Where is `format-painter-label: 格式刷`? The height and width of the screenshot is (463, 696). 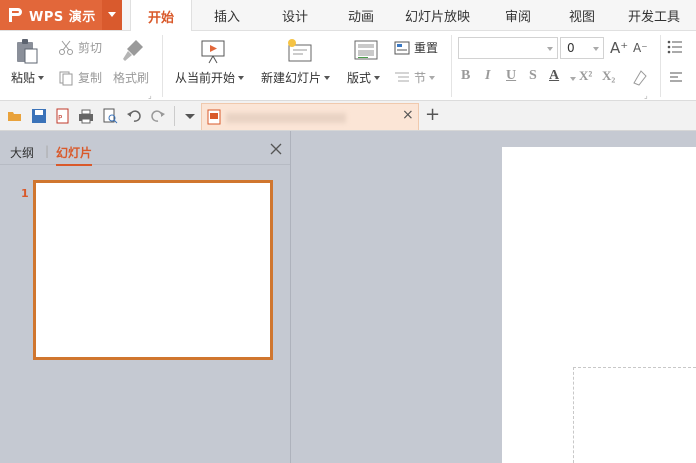
format-painter-label: 格式刷 is located at coordinates (131, 78).